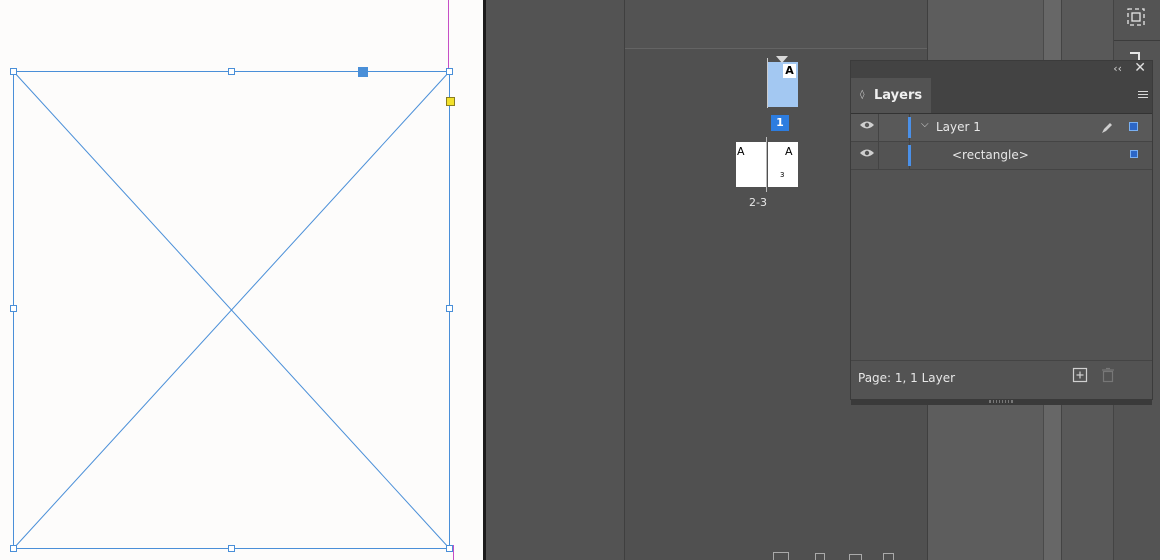 This screenshot has height=560, width=1160. I want to click on page-label-1: 1, so click(780, 123).